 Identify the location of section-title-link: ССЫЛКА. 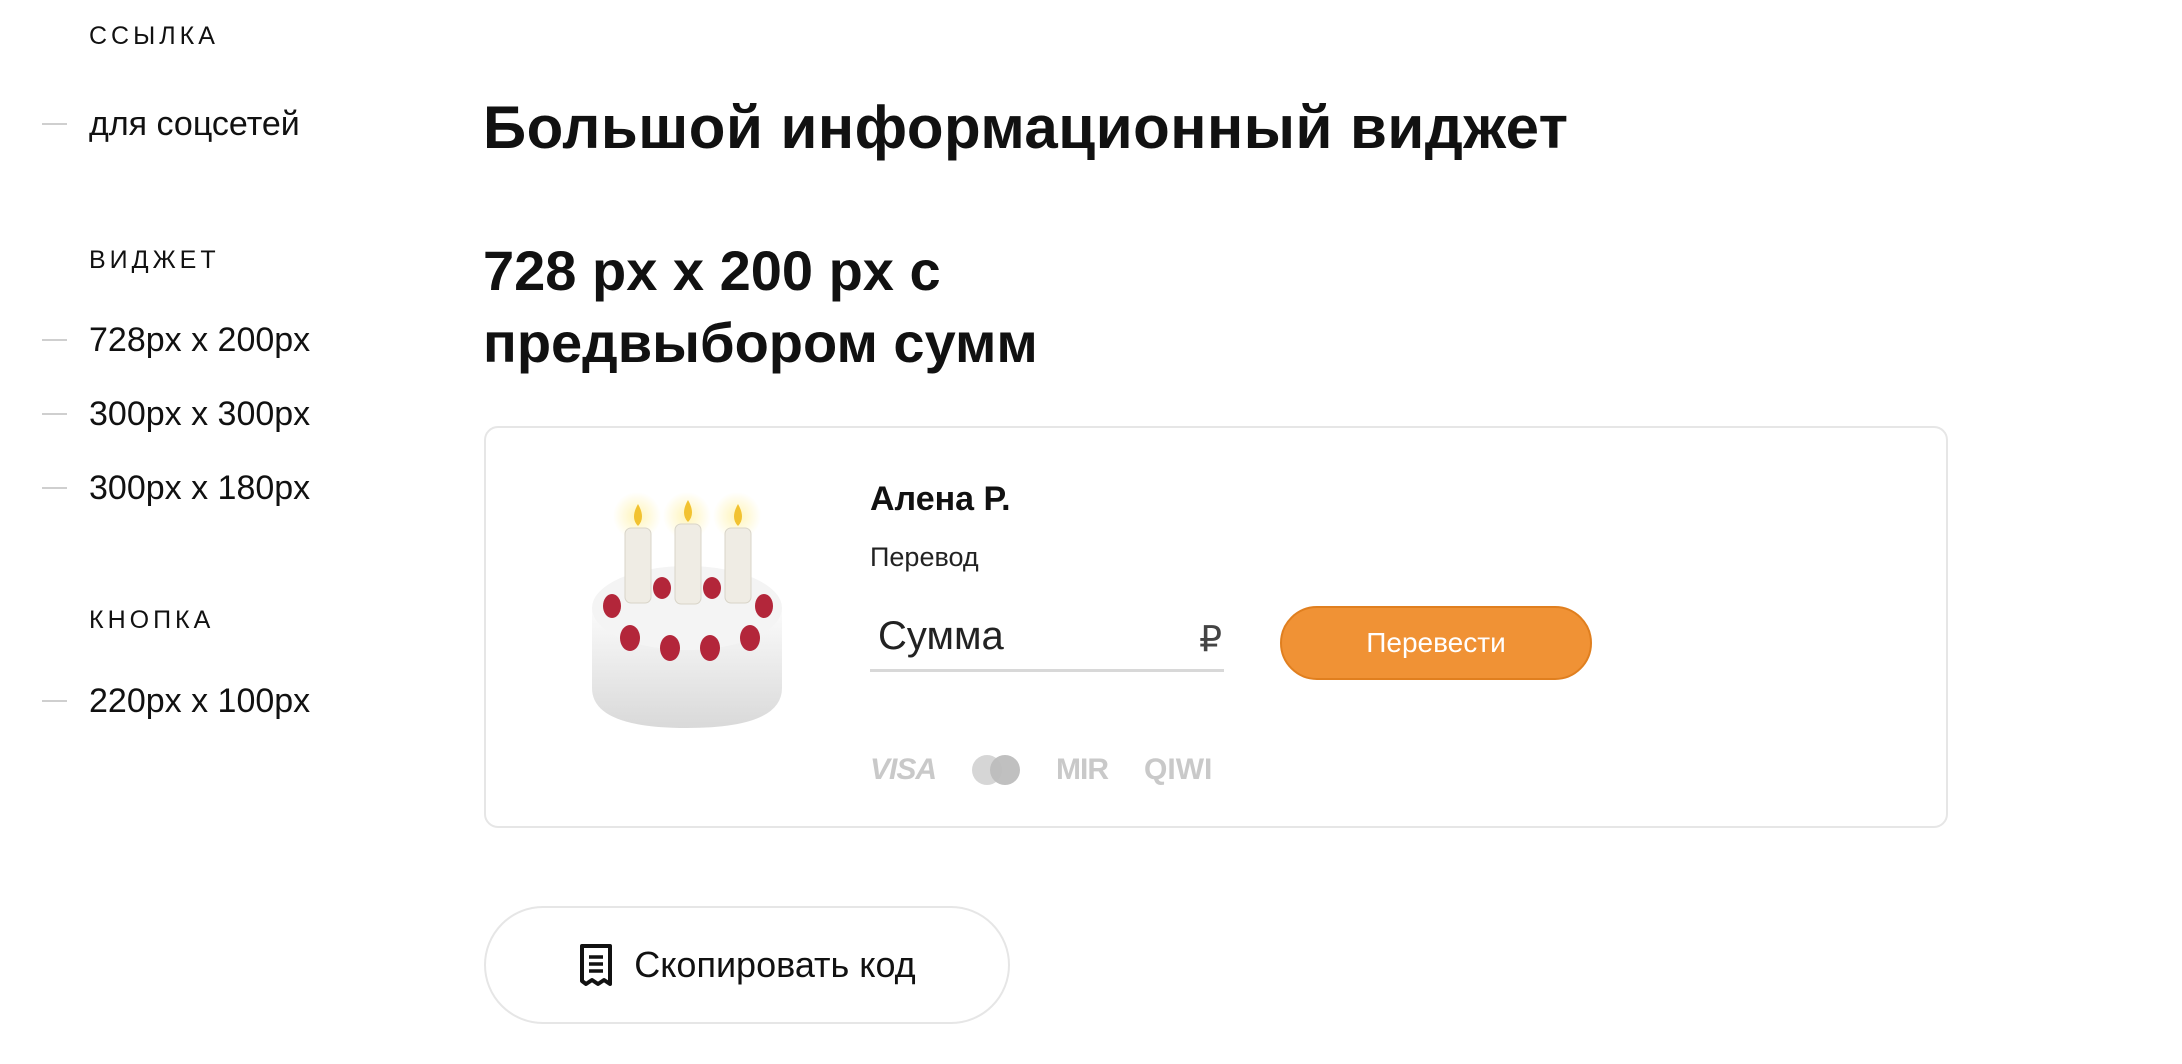
(154, 36).